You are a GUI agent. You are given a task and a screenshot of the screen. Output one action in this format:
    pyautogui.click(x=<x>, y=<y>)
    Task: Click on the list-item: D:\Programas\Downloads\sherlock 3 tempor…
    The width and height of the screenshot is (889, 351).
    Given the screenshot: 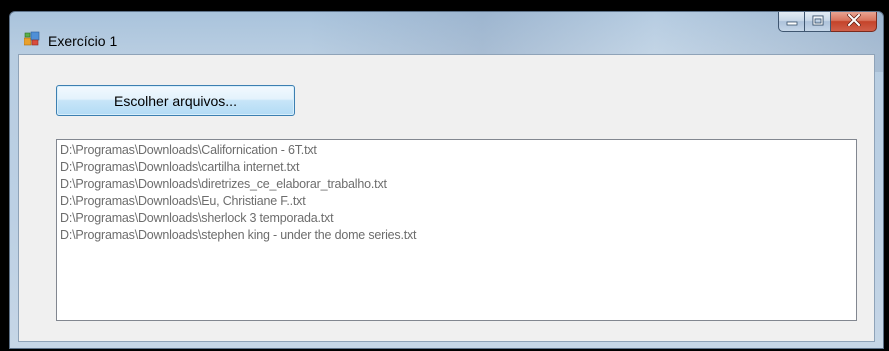 What is the action you would take?
    pyautogui.click(x=456, y=218)
    